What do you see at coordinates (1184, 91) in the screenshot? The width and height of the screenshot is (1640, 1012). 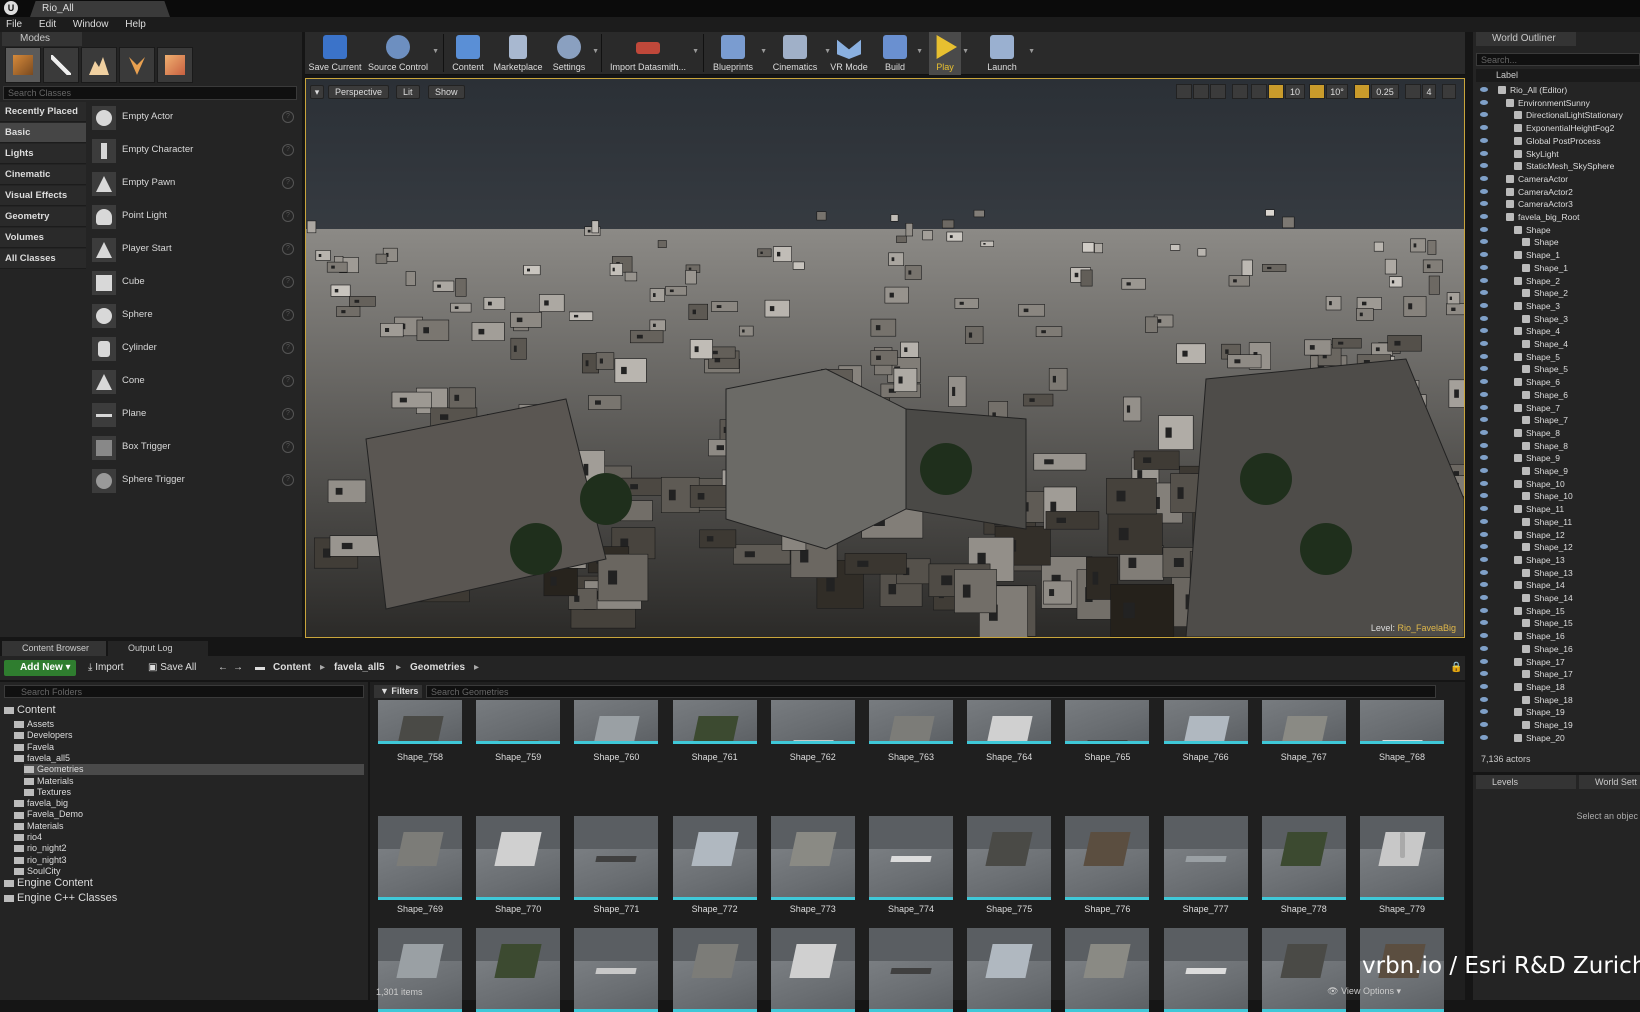 I see `translate-tool-icon` at bounding box center [1184, 91].